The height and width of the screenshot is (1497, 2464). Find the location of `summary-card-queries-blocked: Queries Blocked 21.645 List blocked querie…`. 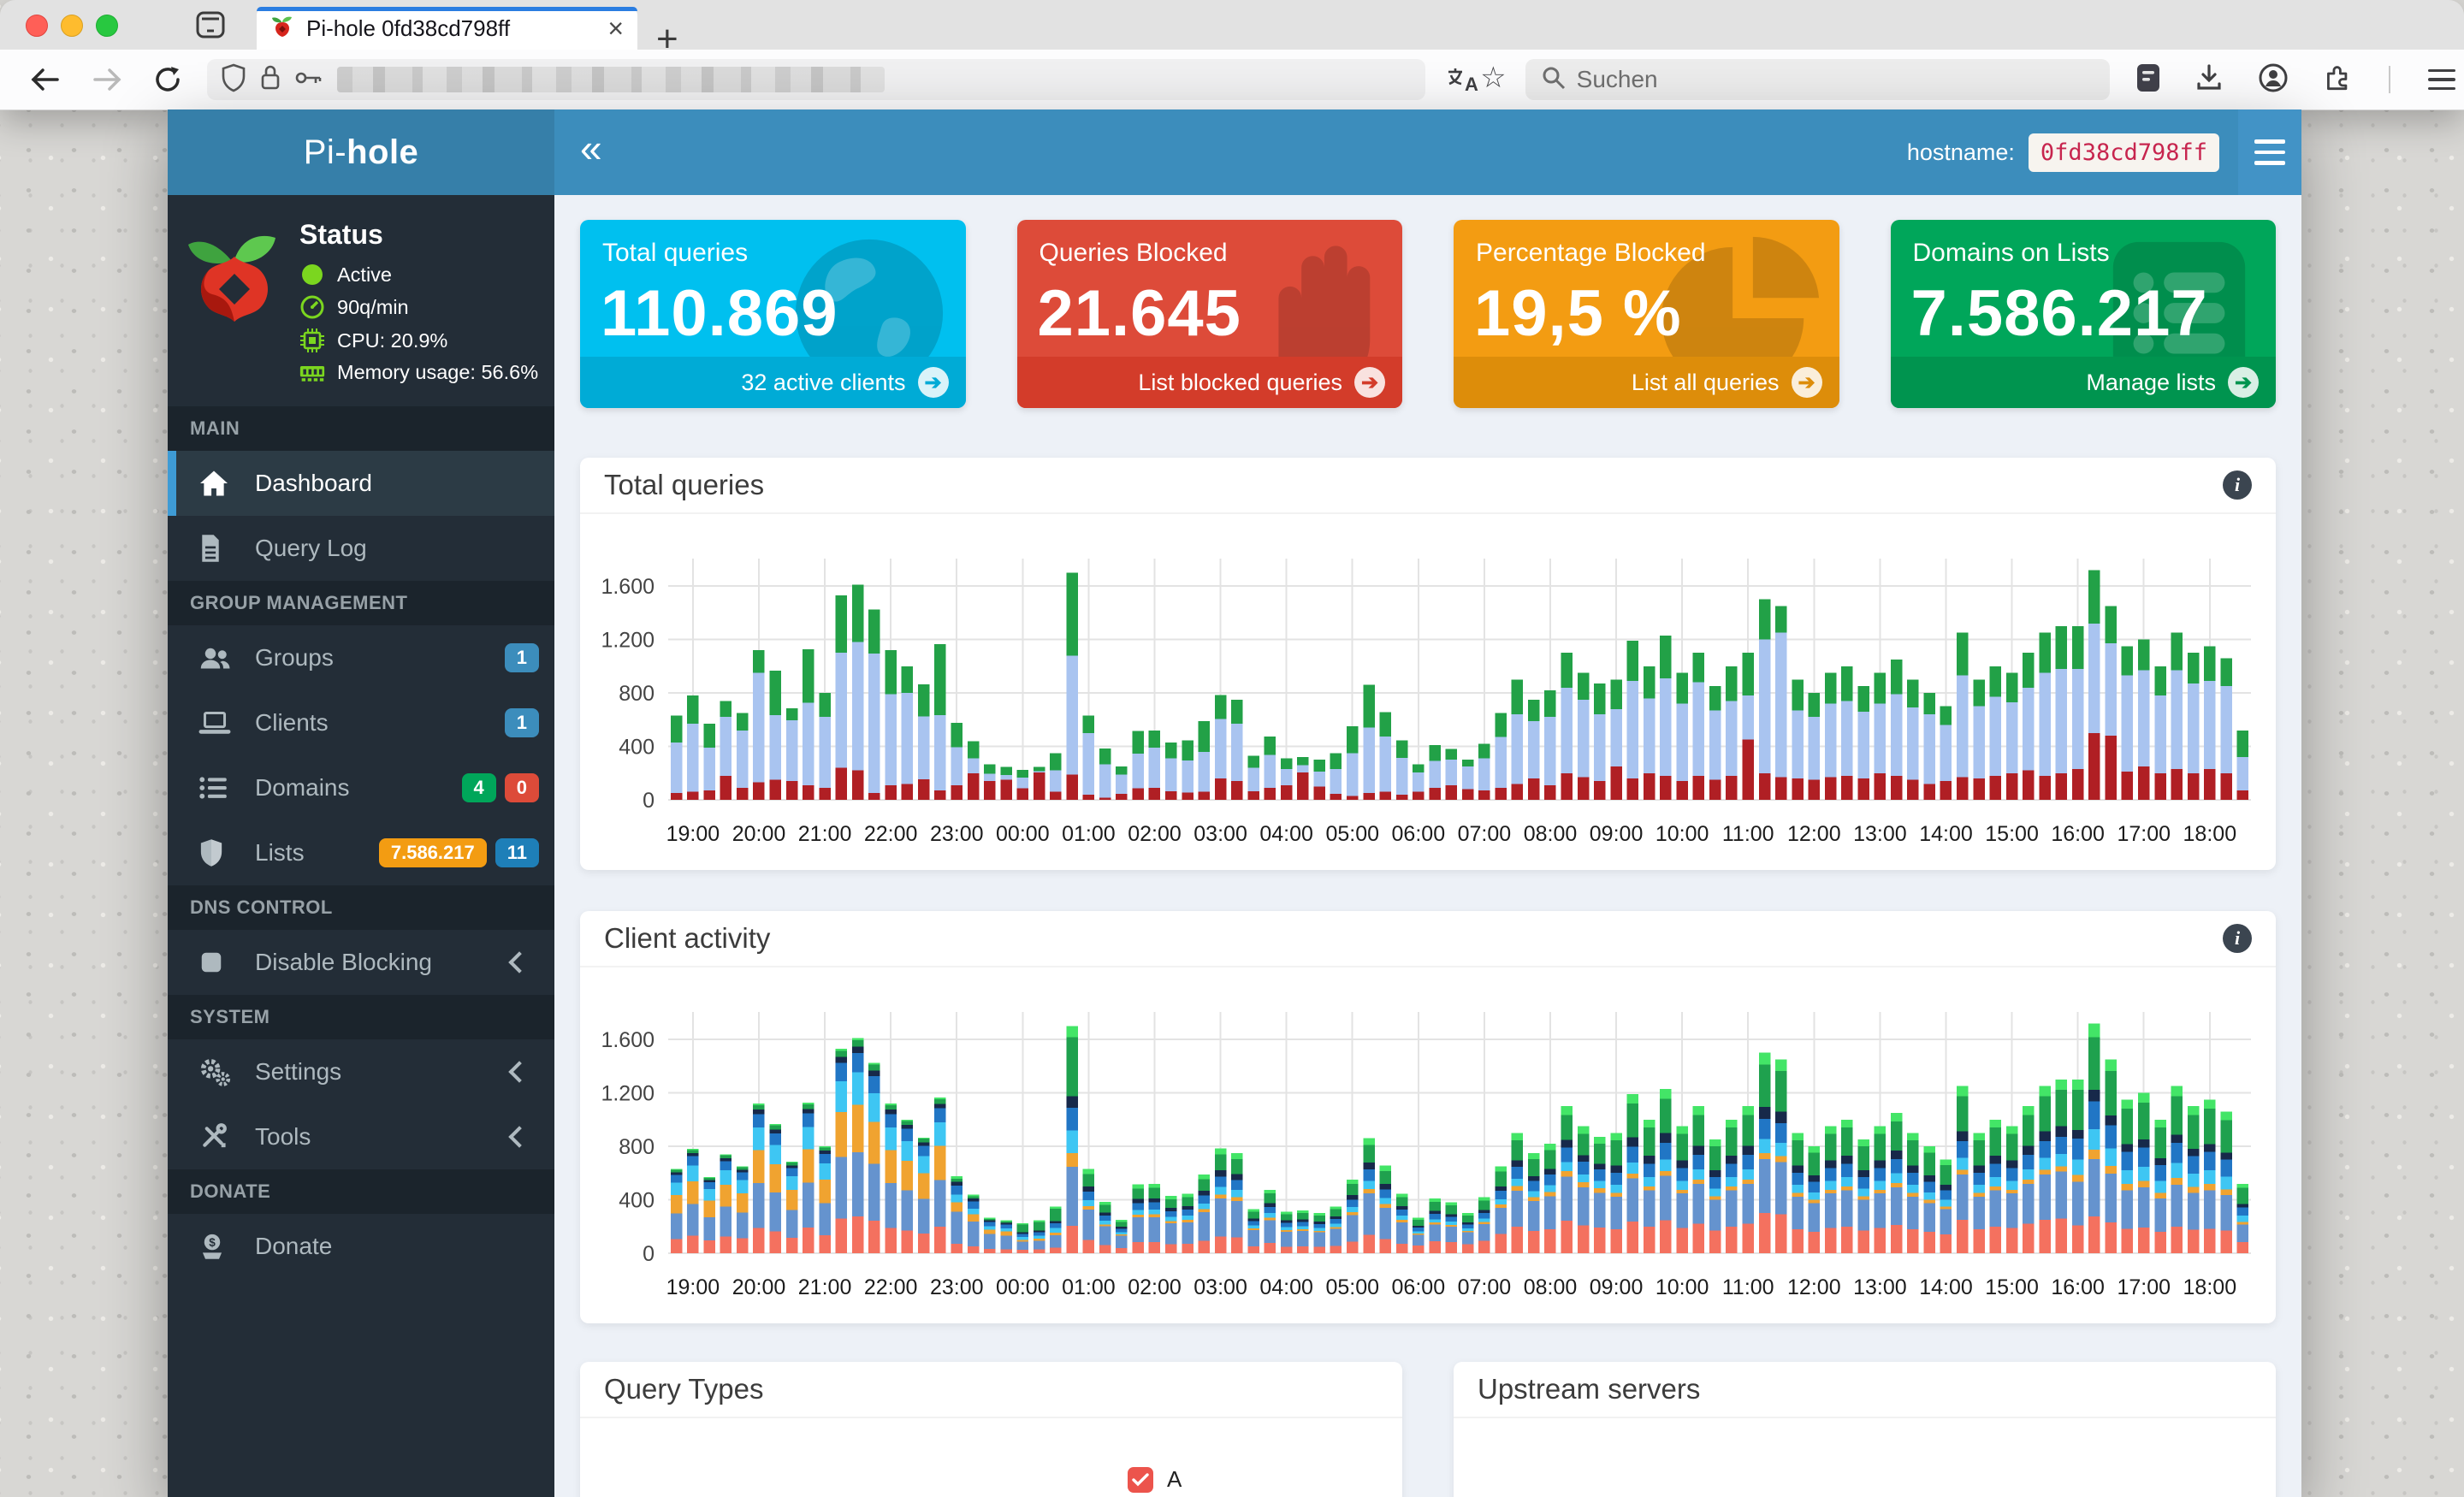

summary-card-queries-blocked: Queries Blocked 21.645 List blocked querie… is located at coordinates (1209, 314).